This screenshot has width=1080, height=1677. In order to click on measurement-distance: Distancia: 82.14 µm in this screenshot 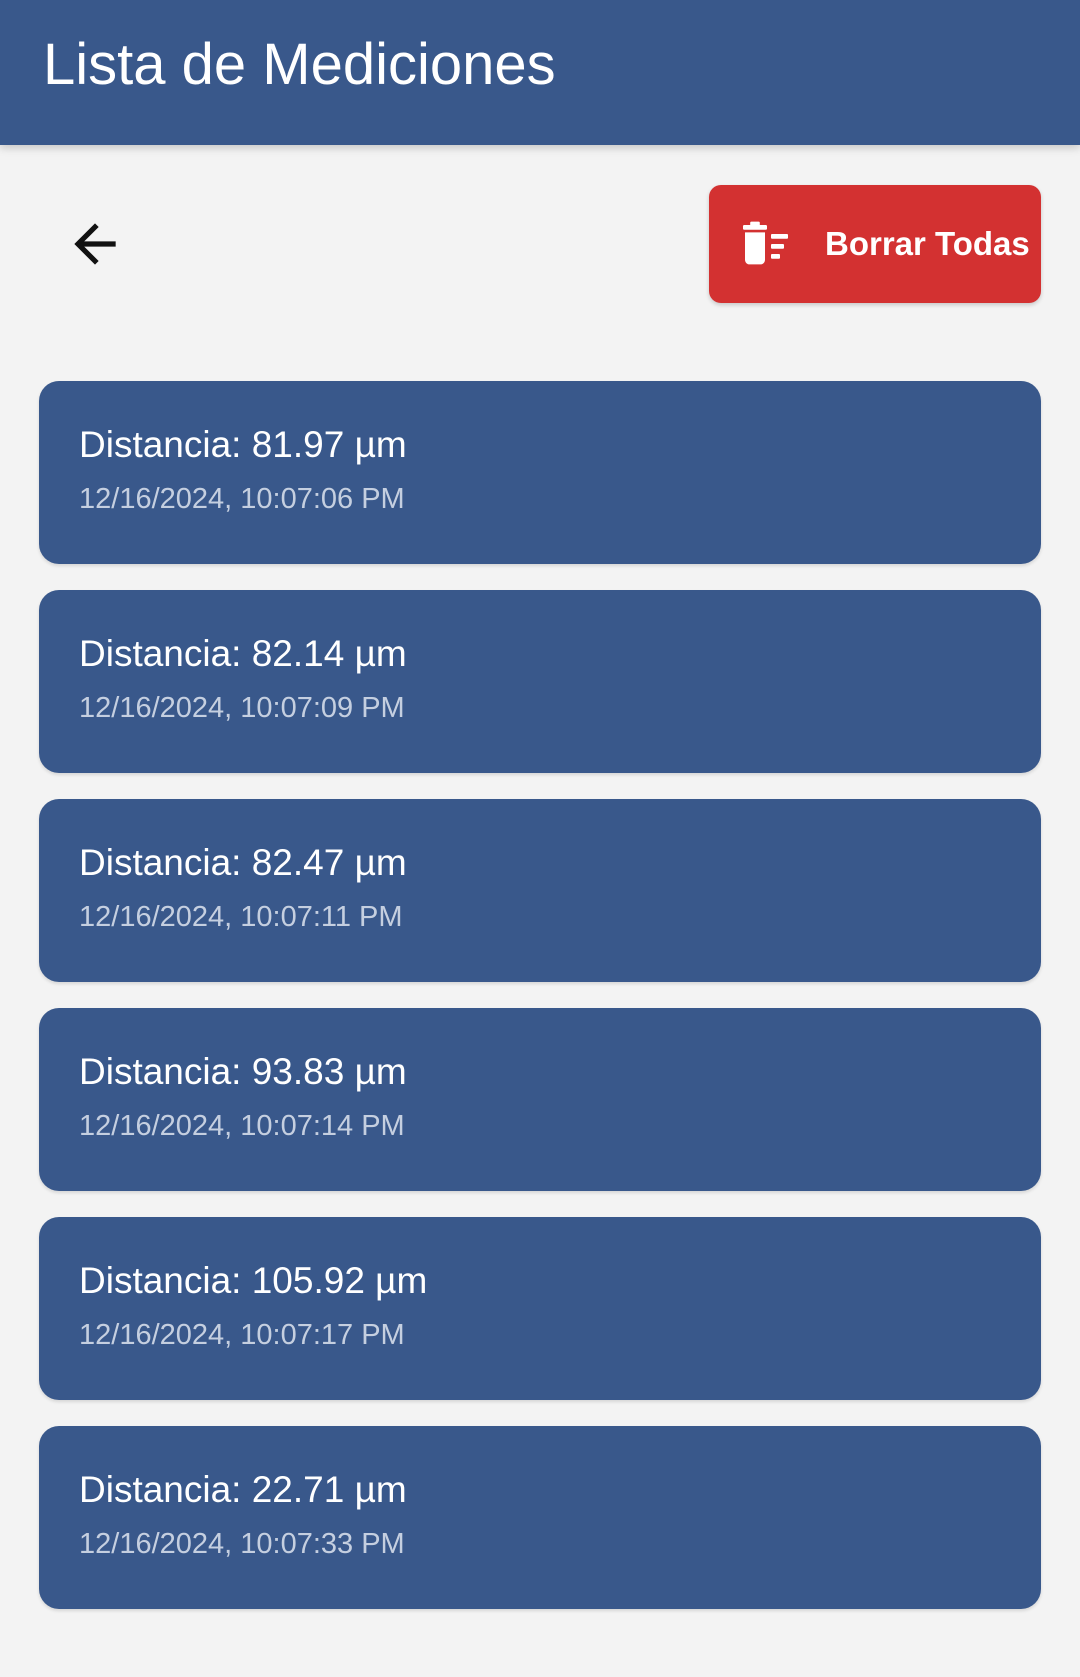, I will do `click(243, 653)`.